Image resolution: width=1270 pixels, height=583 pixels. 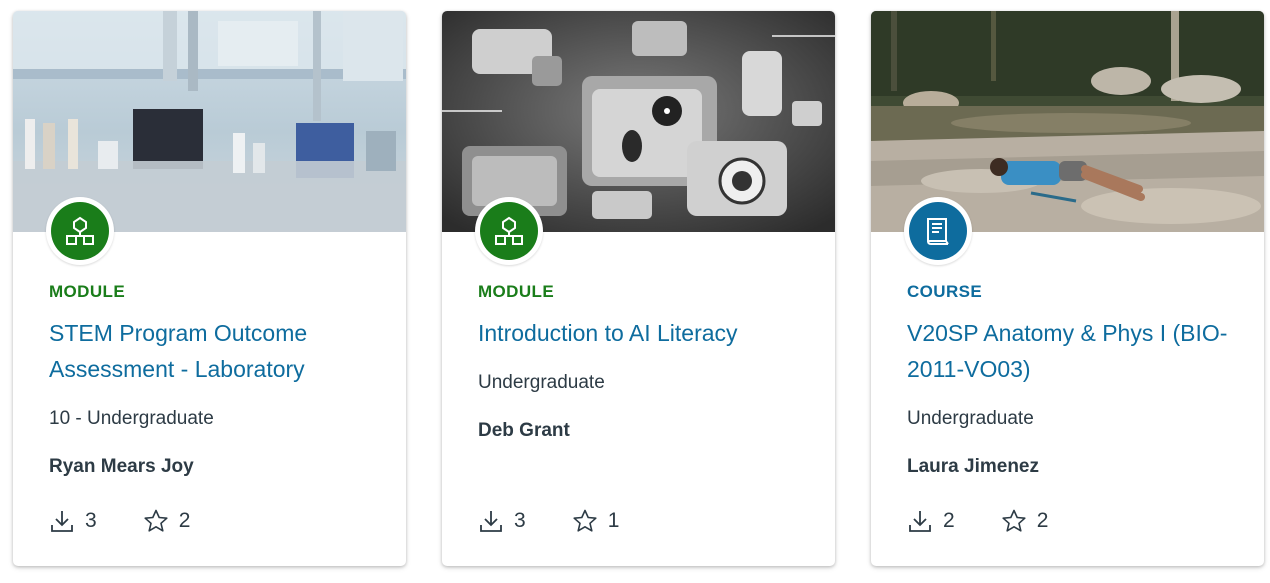 I want to click on card-title-link: Introduction to AI Literacy, so click(x=643, y=333).